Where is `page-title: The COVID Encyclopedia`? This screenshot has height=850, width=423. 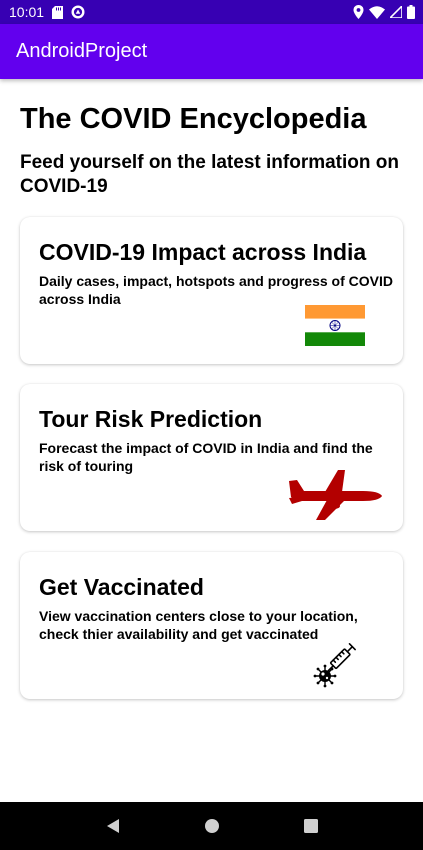 page-title: The COVID Encyclopedia is located at coordinates (193, 119).